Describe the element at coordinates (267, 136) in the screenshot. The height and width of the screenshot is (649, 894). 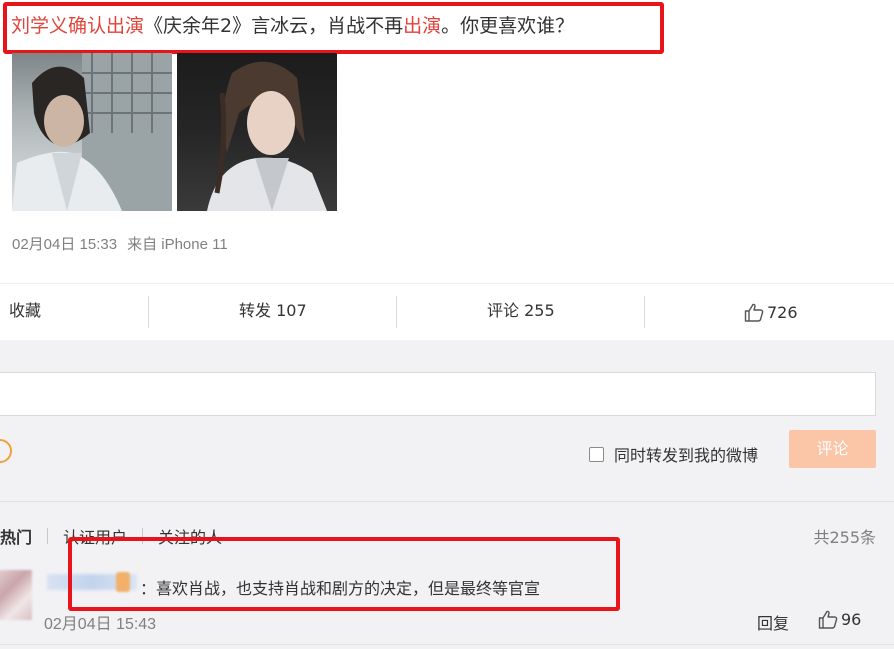
I see `portrait-2-graphic` at that location.